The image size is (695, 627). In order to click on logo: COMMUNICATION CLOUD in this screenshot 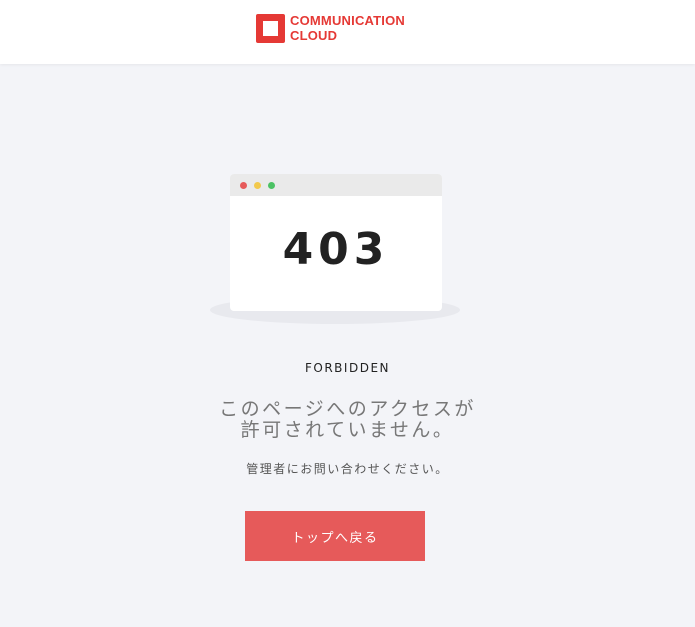, I will do `click(330, 28)`.